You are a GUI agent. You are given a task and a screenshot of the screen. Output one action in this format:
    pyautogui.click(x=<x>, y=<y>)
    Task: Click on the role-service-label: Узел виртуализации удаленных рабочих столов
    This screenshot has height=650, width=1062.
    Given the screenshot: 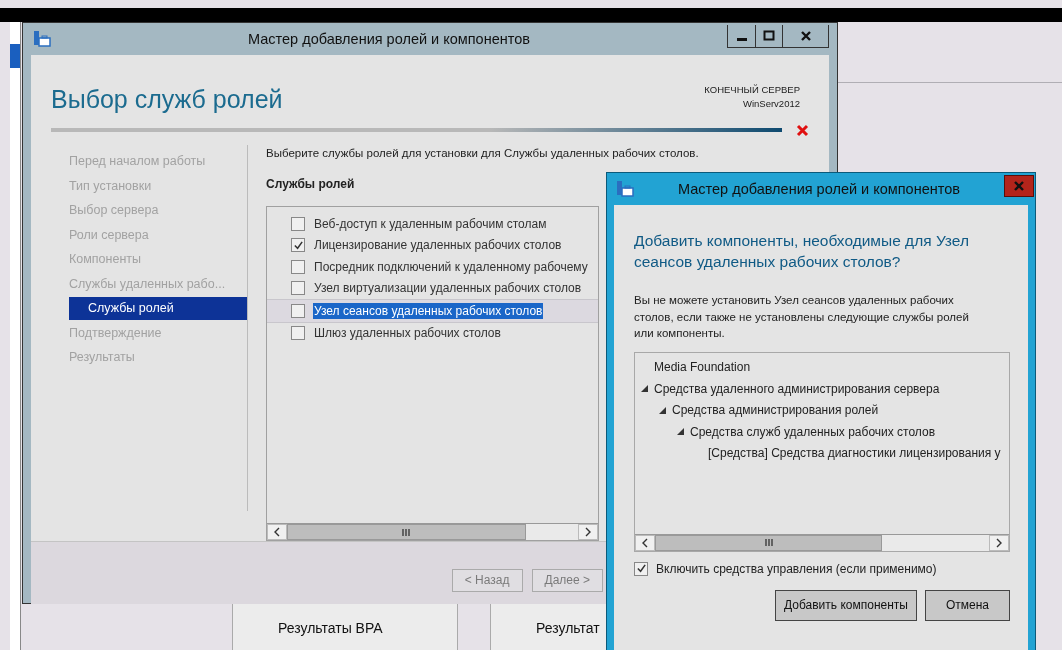 What is the action you would take?
    pyautogui.click(x=448, y=288)
    